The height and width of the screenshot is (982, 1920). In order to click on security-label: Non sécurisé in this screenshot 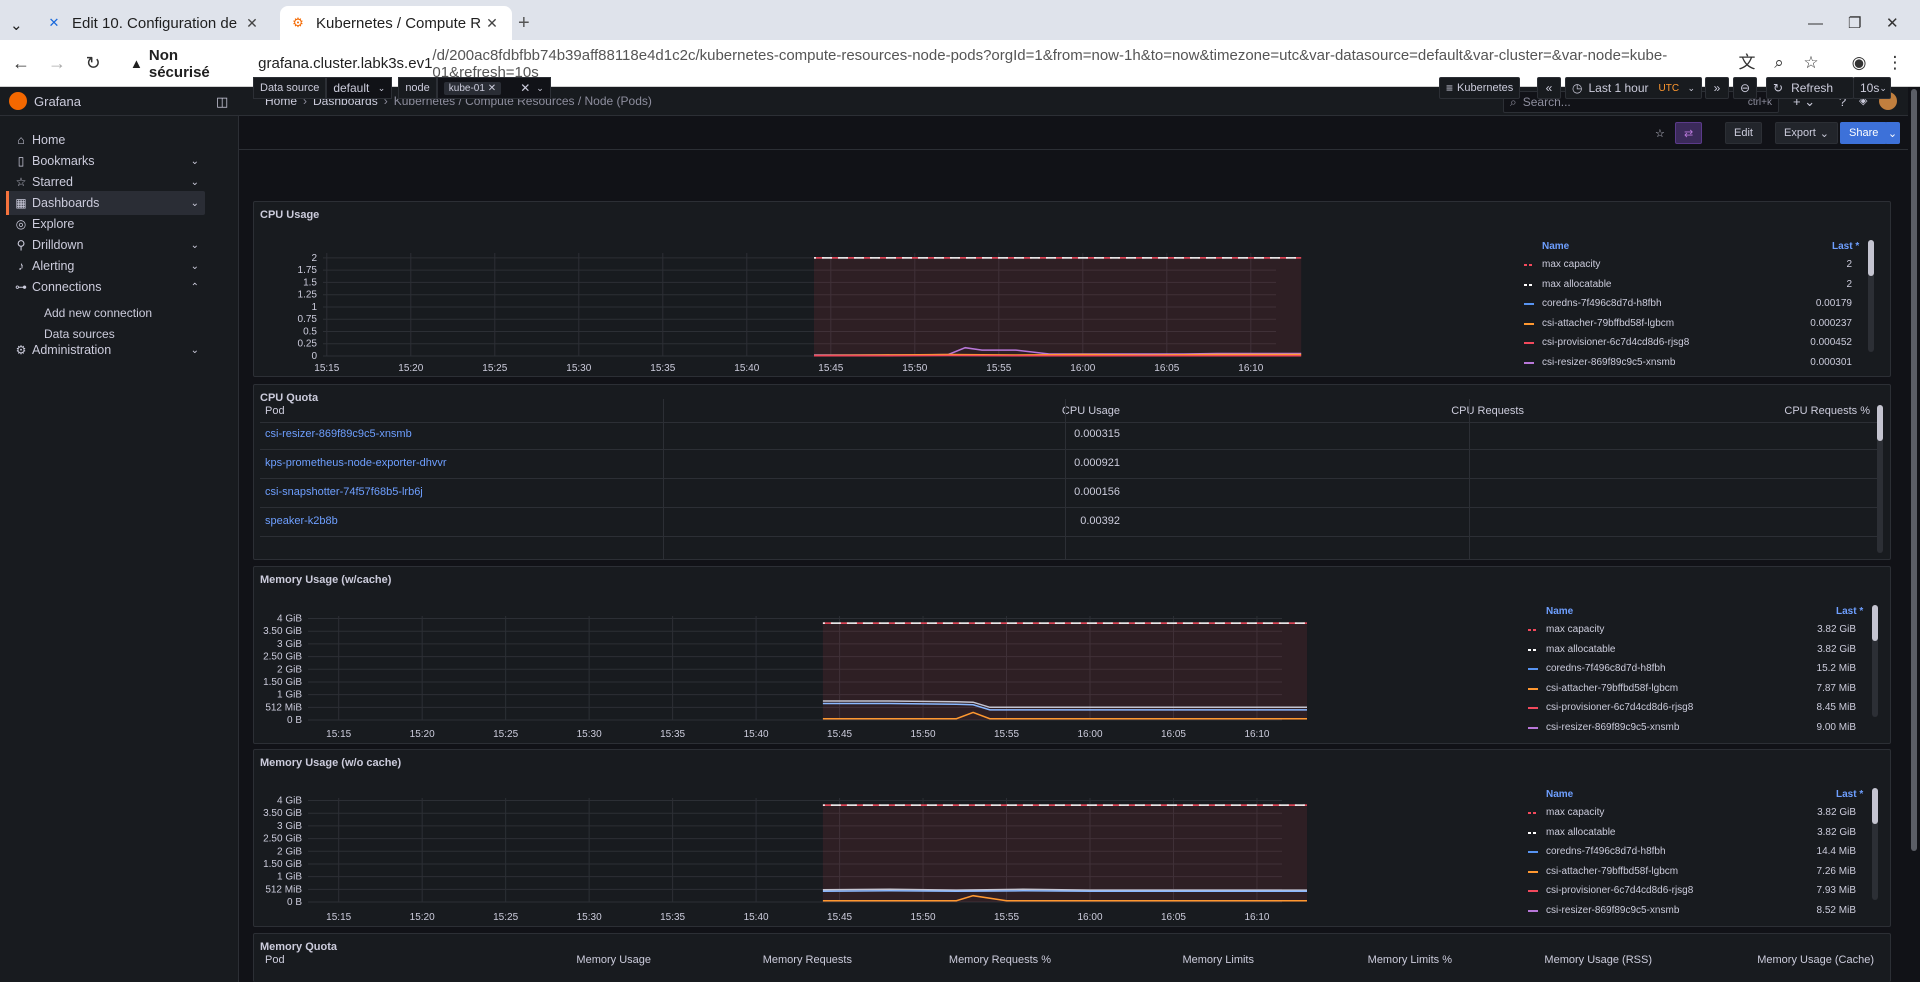, I will do `click(195, 64)`.